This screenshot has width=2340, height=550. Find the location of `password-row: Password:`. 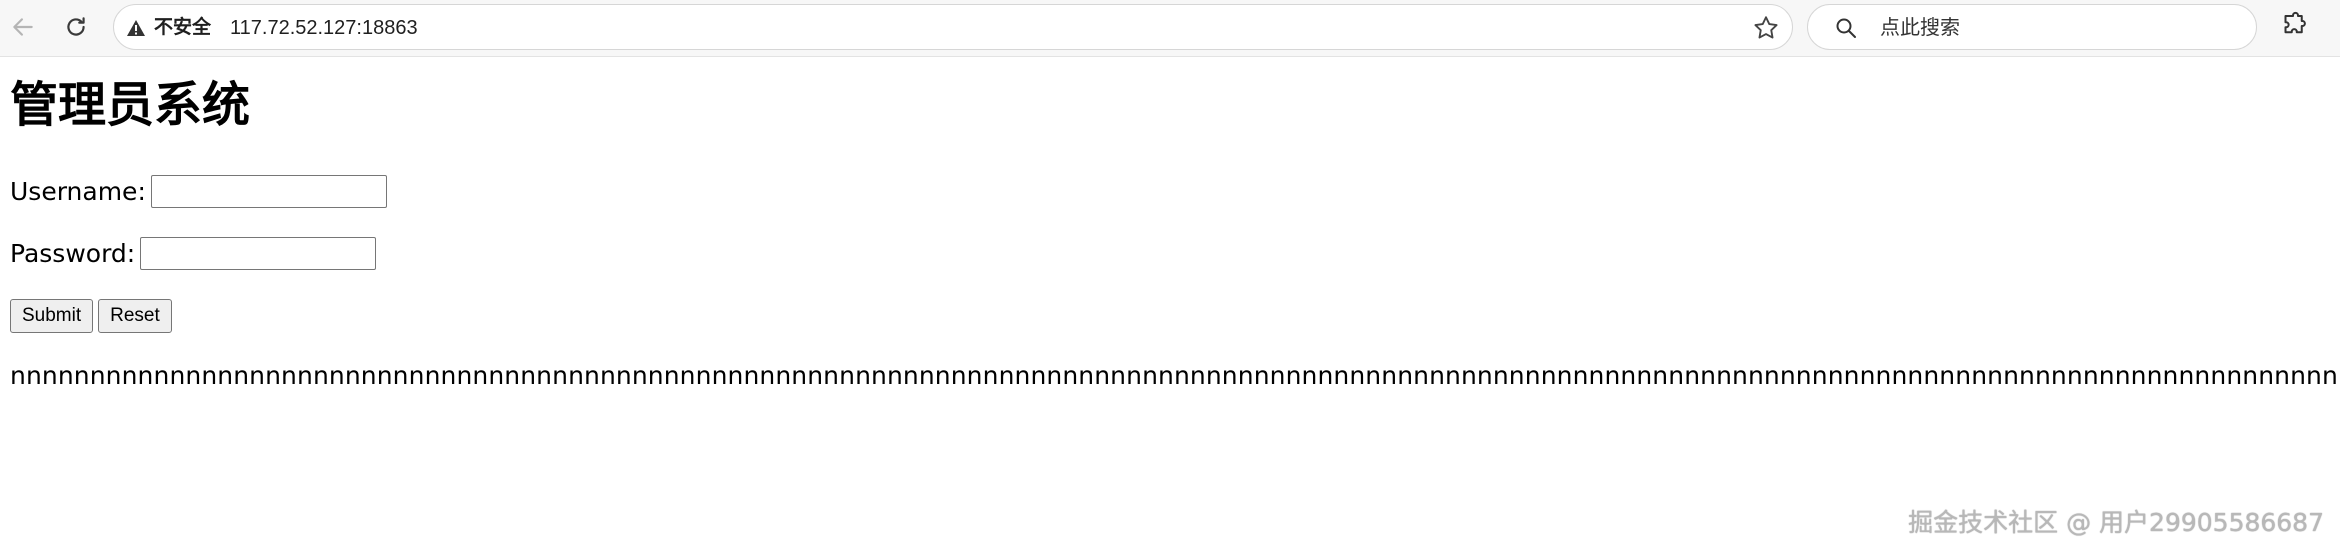

password-row: Password: is located at coordinates (193, 253).